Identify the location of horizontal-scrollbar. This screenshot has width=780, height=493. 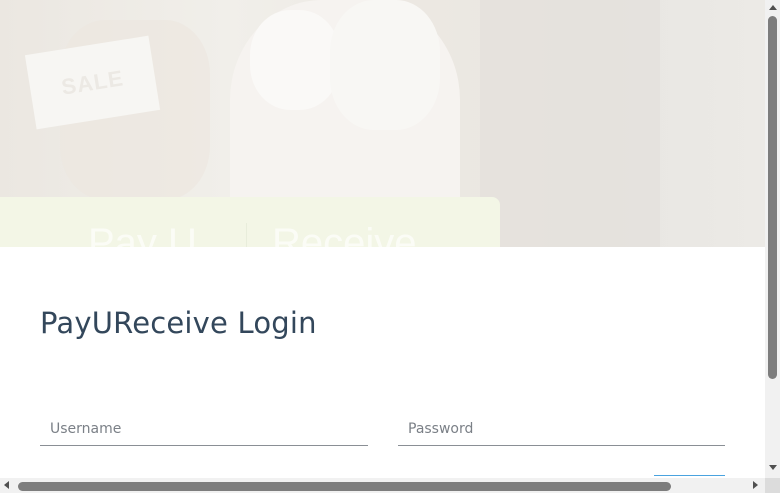
(382, 485).